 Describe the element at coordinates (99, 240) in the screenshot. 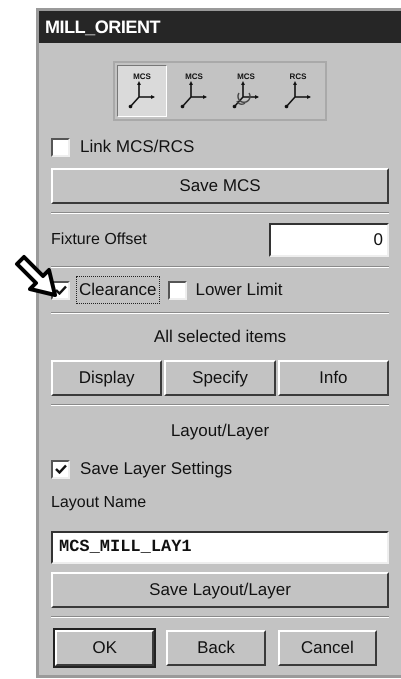

I see `field-label: Fixture Offset` at that location.